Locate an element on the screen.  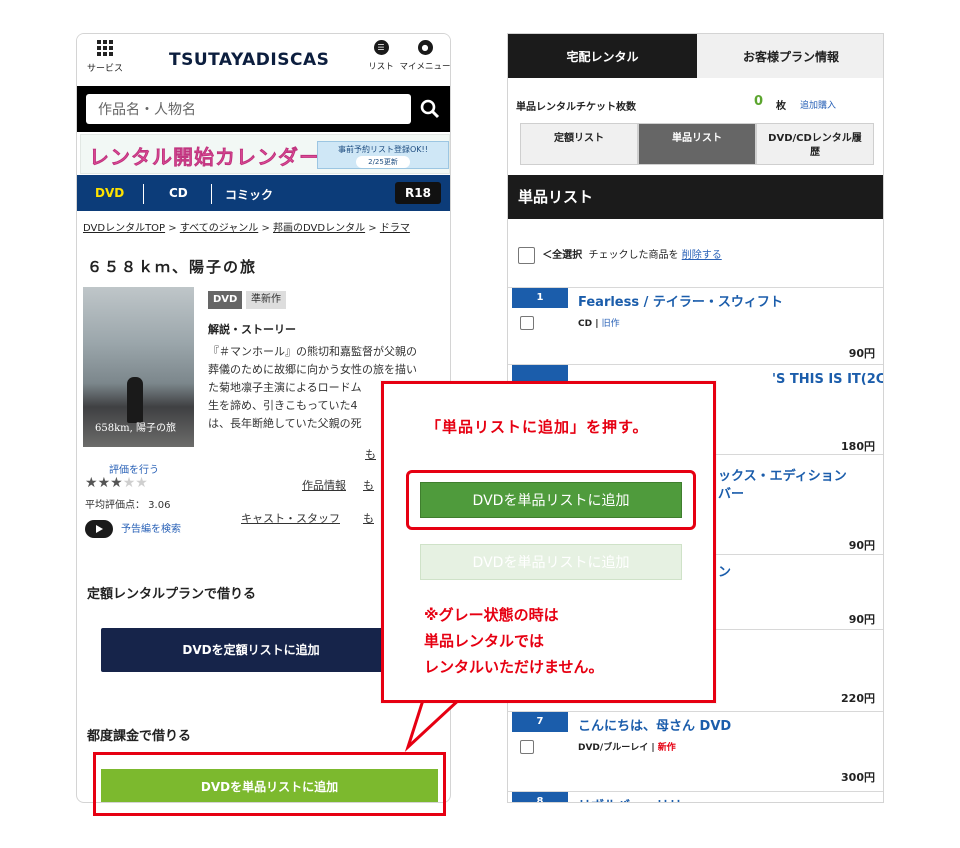
add-to-single-list-button-disabled: DVDを単品リストに追加 is located at coordinates (551, 562).